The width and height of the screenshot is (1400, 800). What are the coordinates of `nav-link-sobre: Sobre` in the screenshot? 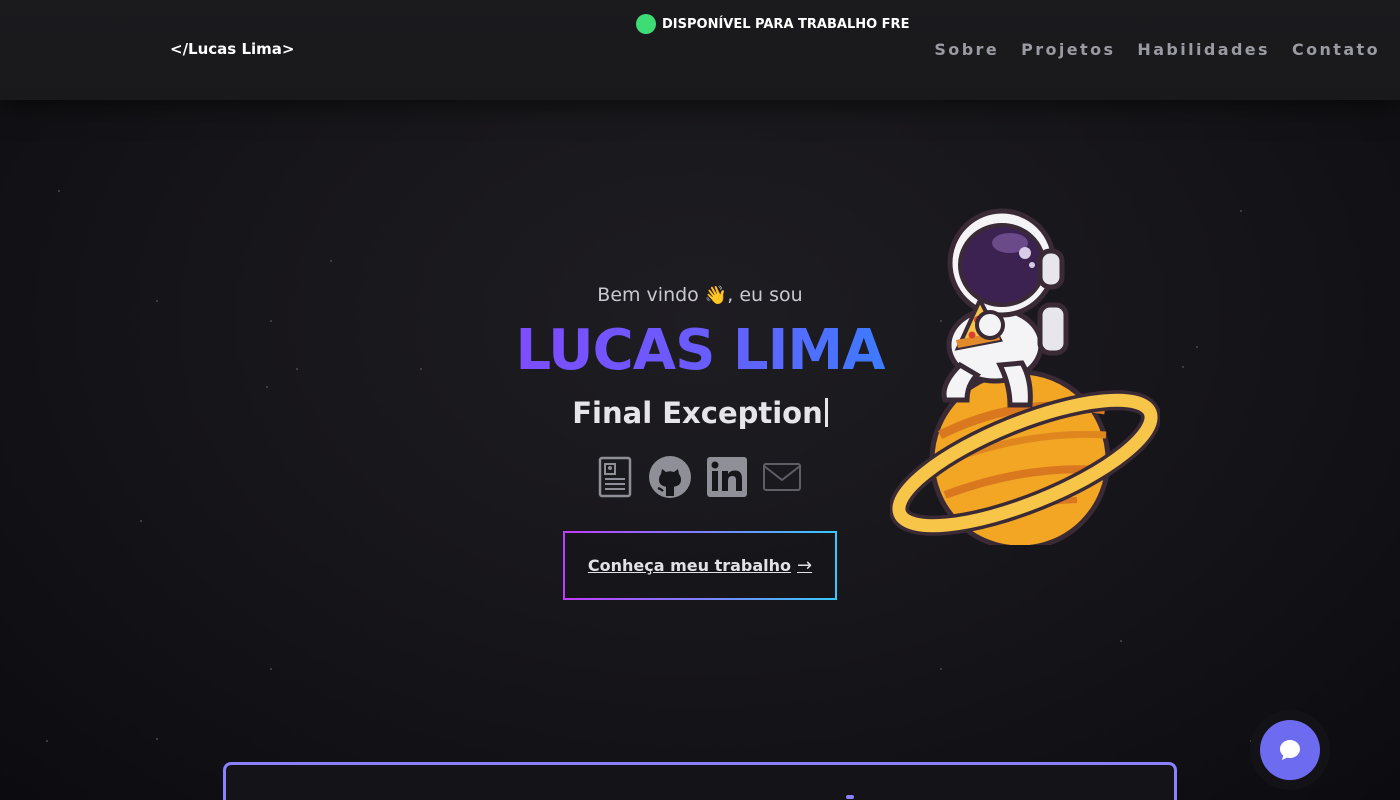 It's located at (966, 49).